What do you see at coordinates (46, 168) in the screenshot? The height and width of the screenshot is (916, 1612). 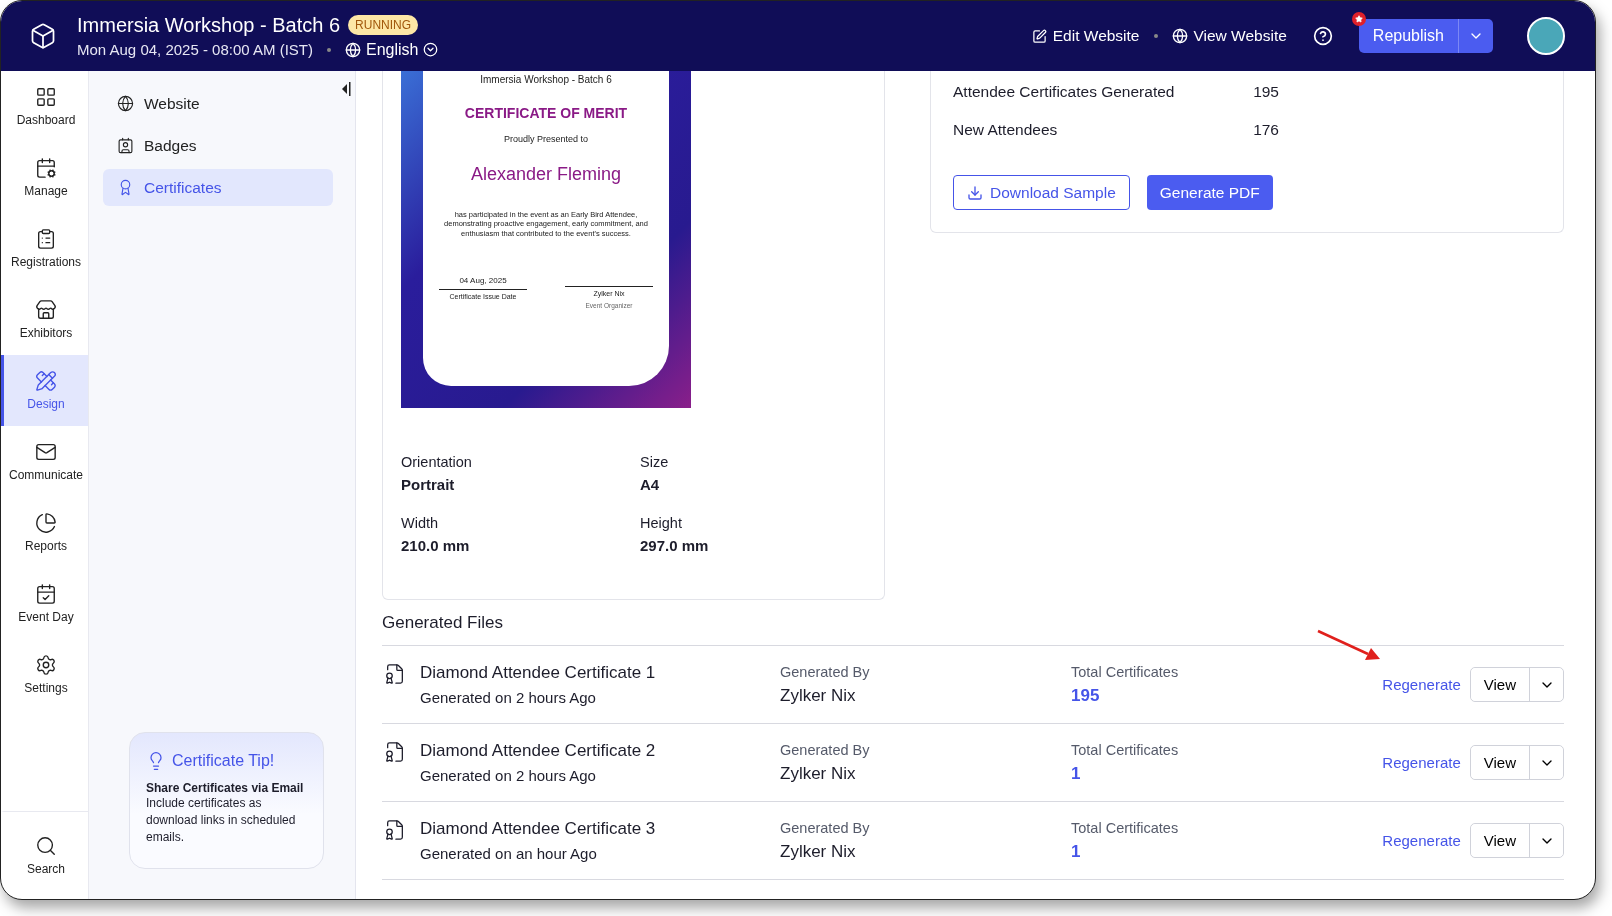 I see `calendar-gear-icon` at bounding box center [46, 168].